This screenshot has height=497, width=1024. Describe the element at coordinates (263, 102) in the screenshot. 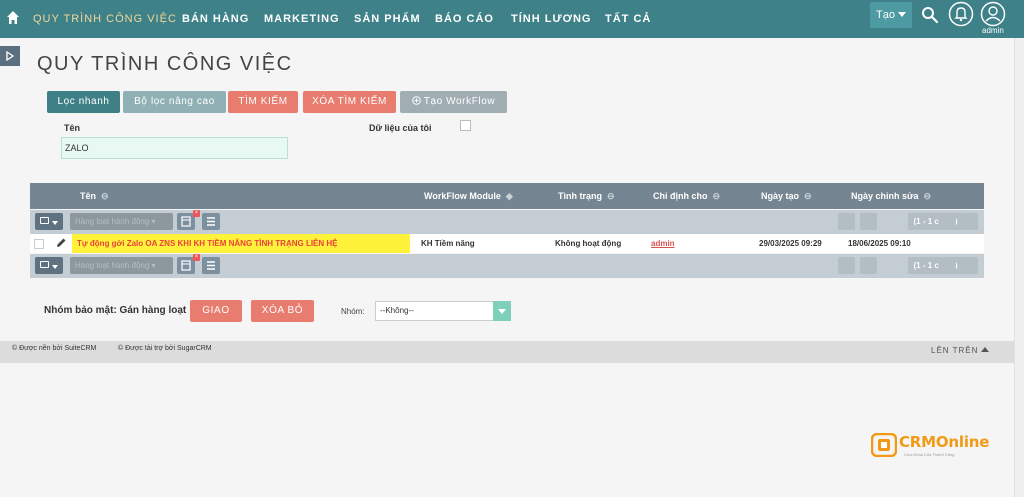

I see `search-button: TÌM KIẾM` at that location.